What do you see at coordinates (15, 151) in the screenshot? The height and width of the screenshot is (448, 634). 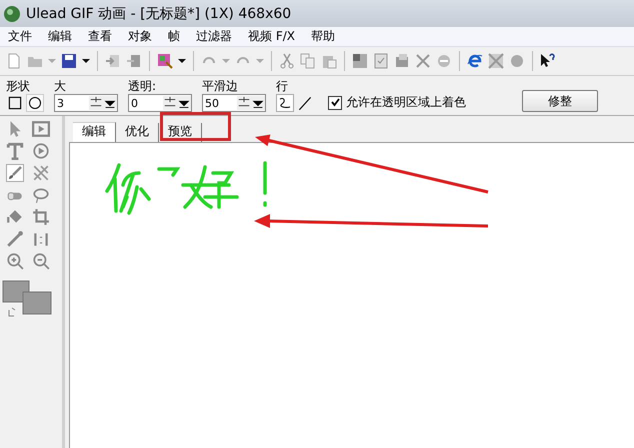 I see `text-tool-icon` at bounding box center [15, 151].